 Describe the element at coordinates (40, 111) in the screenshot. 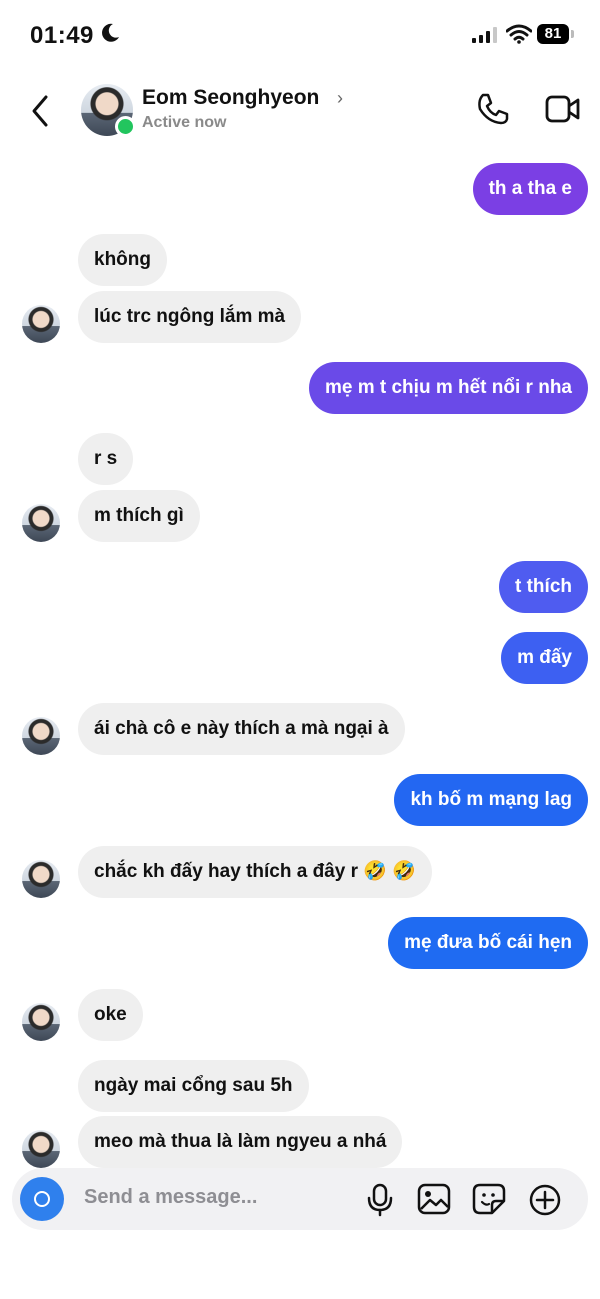

I see `back-arrow-icon` at that location.